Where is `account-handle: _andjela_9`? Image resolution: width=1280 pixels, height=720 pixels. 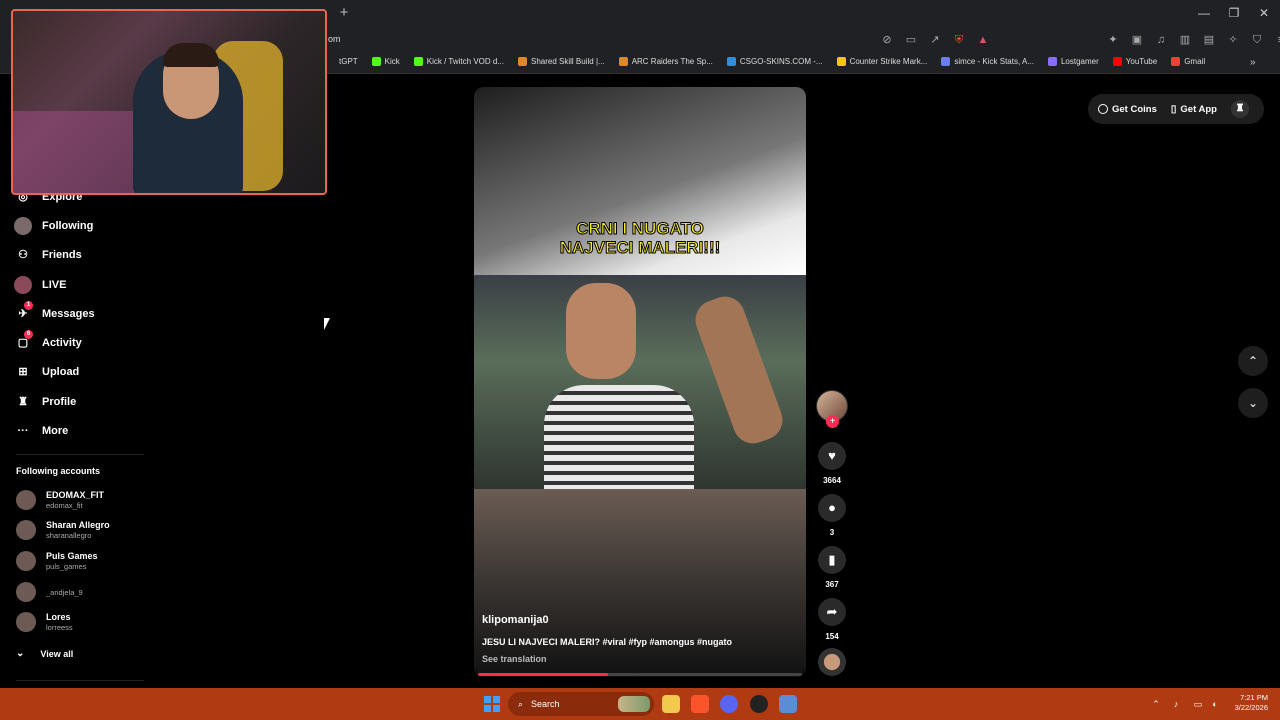 account-handle: _andjela_9 is located at coordinates (64, 592).